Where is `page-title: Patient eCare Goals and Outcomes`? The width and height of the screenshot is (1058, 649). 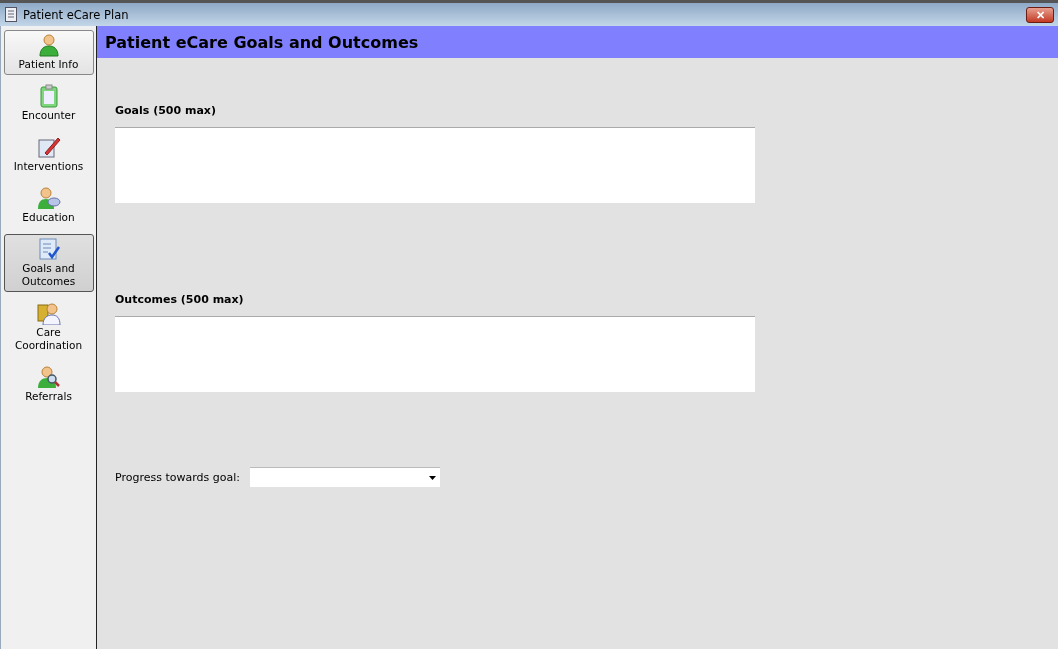
page-title: Patient eCare Goals and Outcomes is located at coordinates (262, 42).